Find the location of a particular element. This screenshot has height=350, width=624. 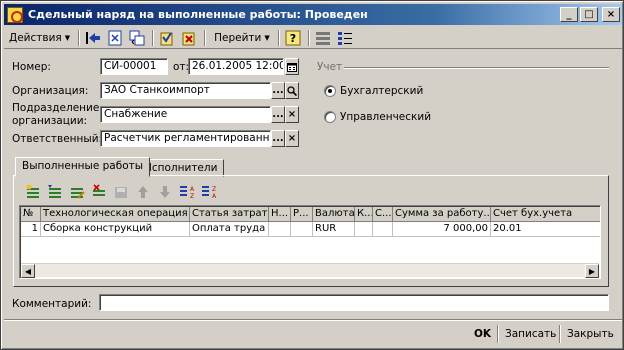

maximize-button: □ is located at coordinates (589, 14).